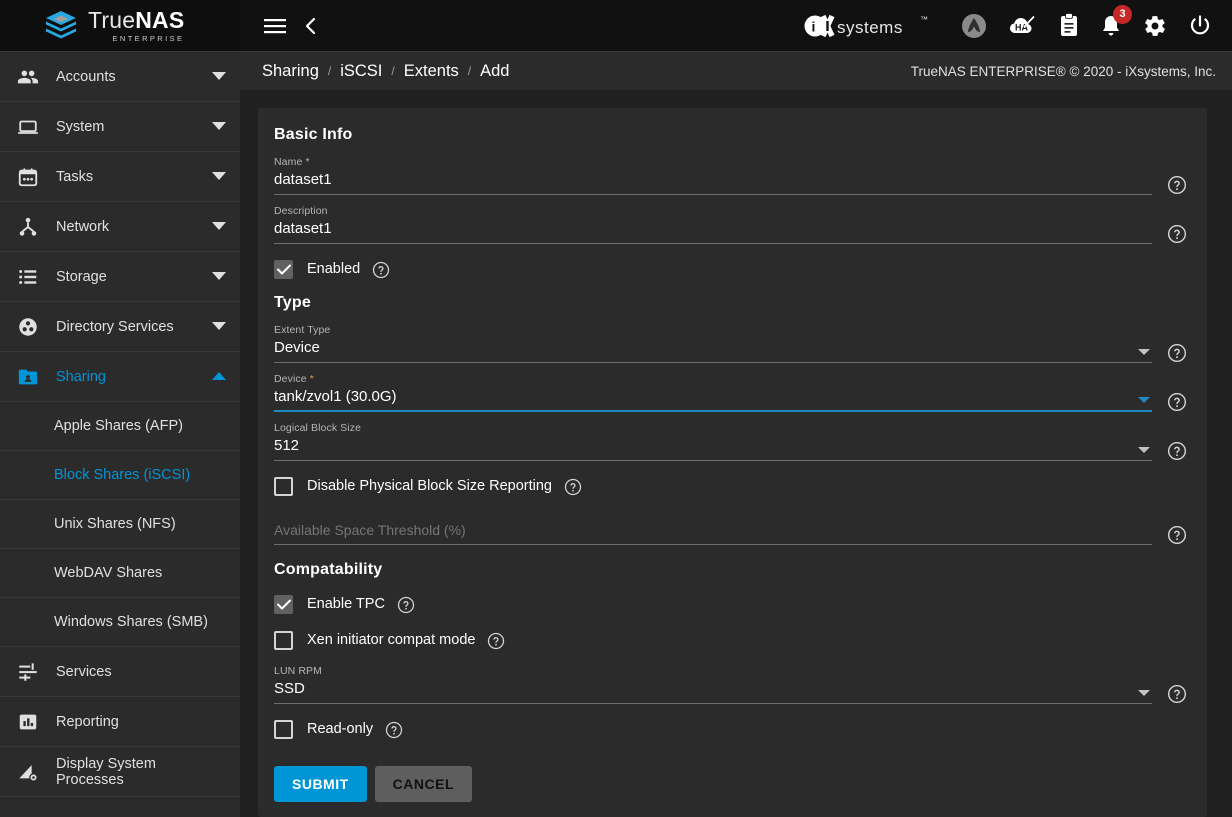  Describe the element at coordinates (1122, 14) in the screenshot. I see `notification-count-badge: 3` at that location.